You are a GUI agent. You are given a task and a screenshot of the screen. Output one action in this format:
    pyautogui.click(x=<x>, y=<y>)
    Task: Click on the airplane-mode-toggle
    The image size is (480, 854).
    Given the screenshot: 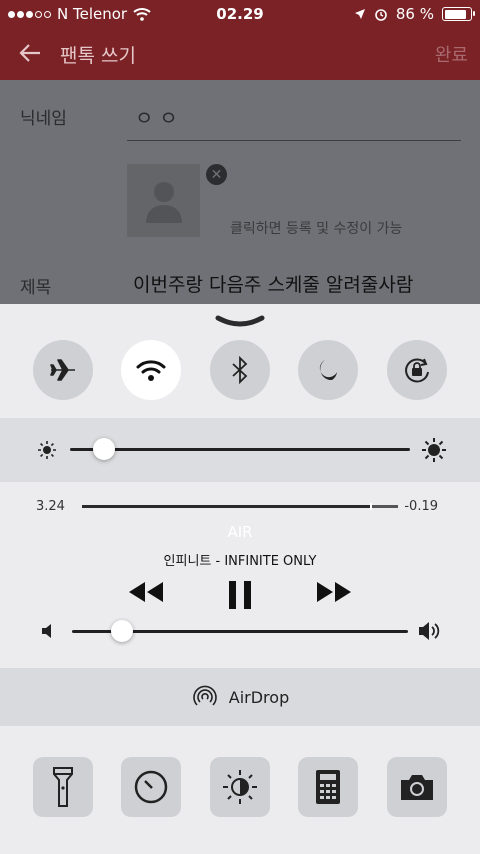 What is the action you would take?
    pyautogui.click(x=63, y=370)
    